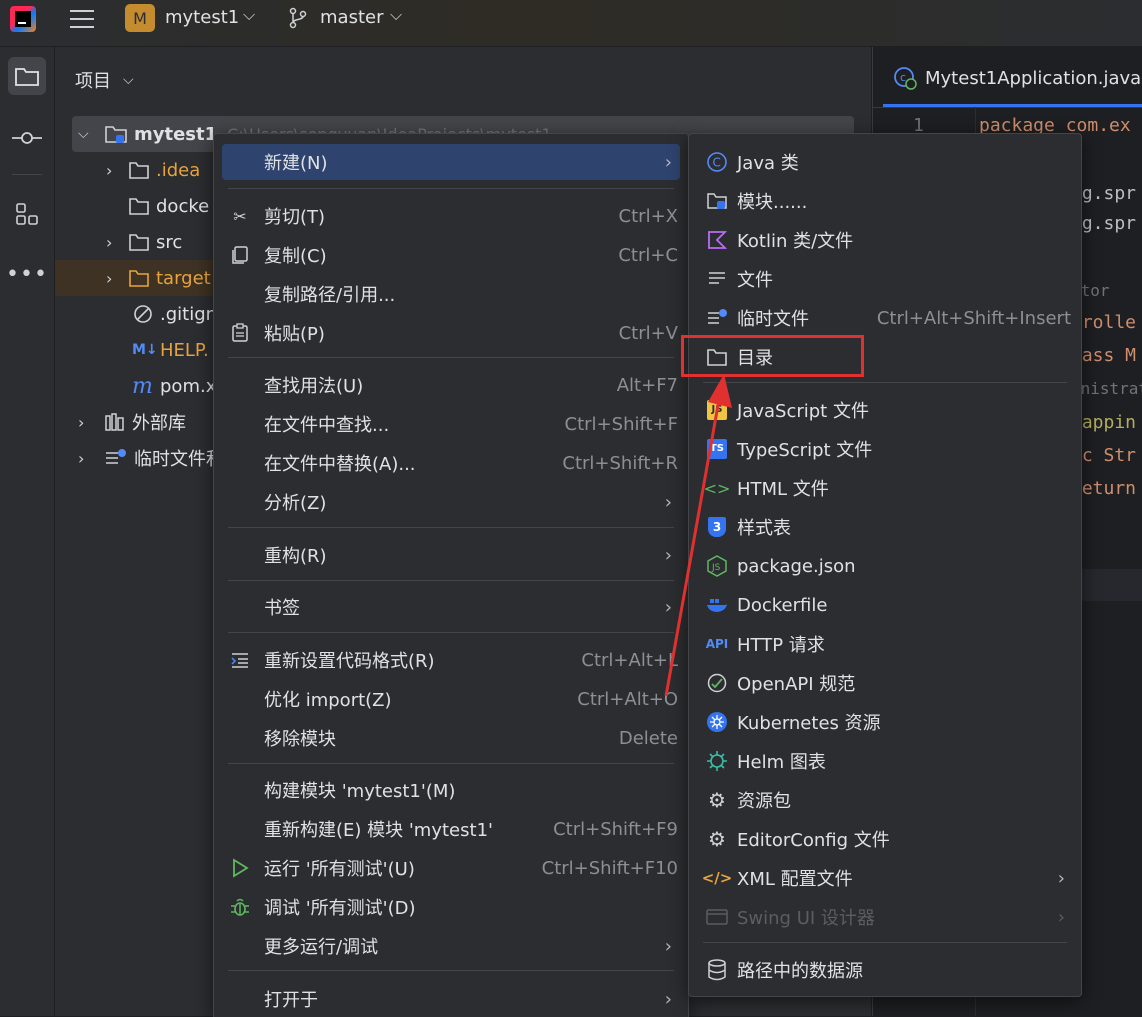  What do you see at coordinates (195, 18) in the screenshot?
I see `project-selector: M mytest1 ⌵` at bounding box center [195, 18].